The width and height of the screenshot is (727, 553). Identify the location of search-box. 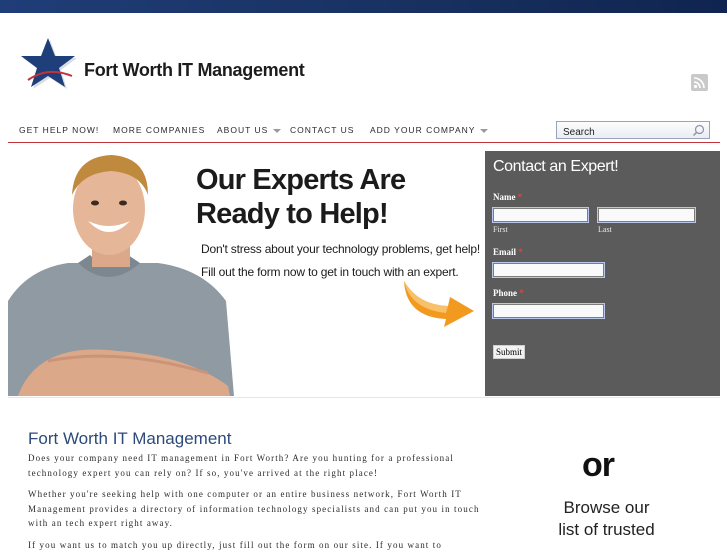
(633, 131).